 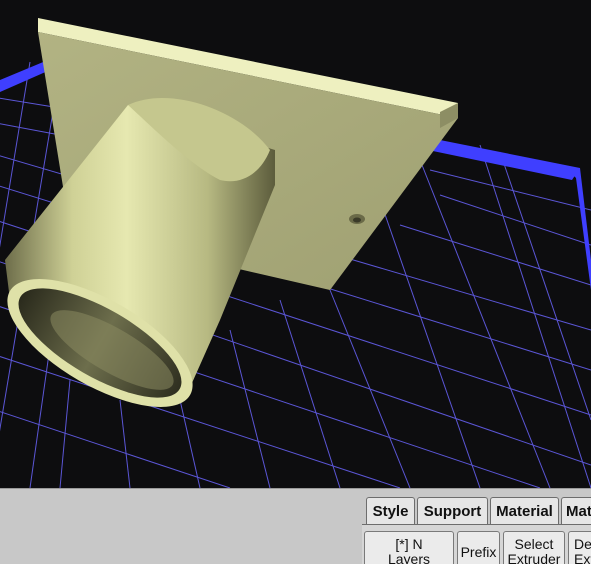 I want to click on tab-support: Support, so click(x=452, y=511).